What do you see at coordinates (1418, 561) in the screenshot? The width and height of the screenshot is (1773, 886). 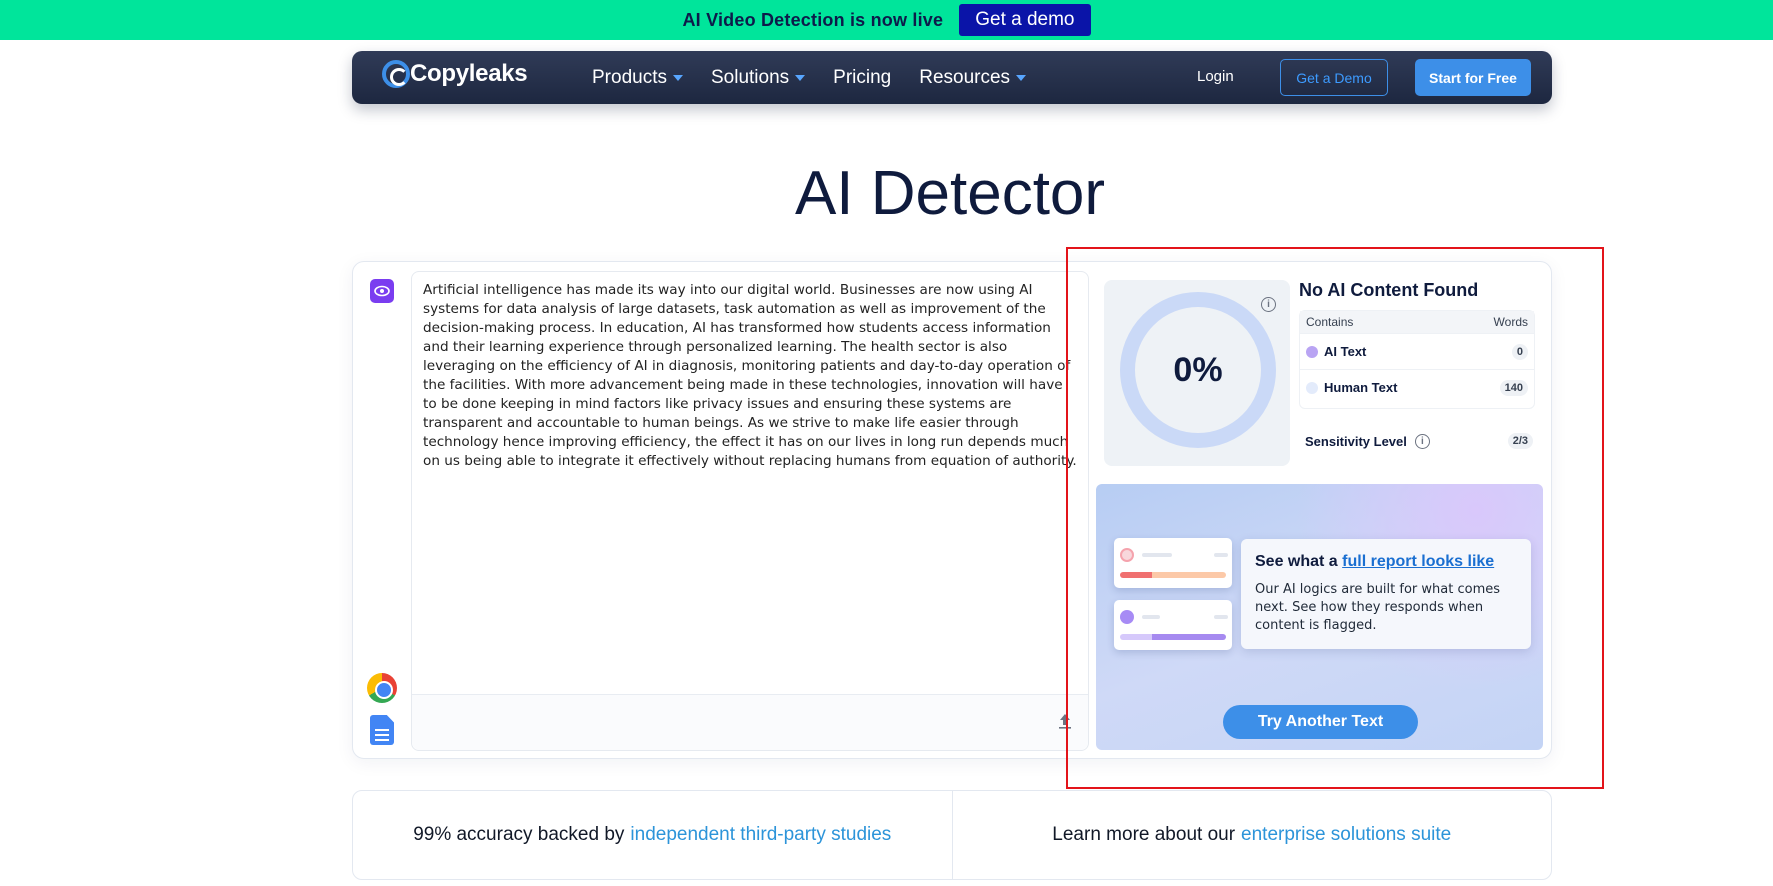 I see `full-report-link: full report looks like` at bounding box center [1418, 561].